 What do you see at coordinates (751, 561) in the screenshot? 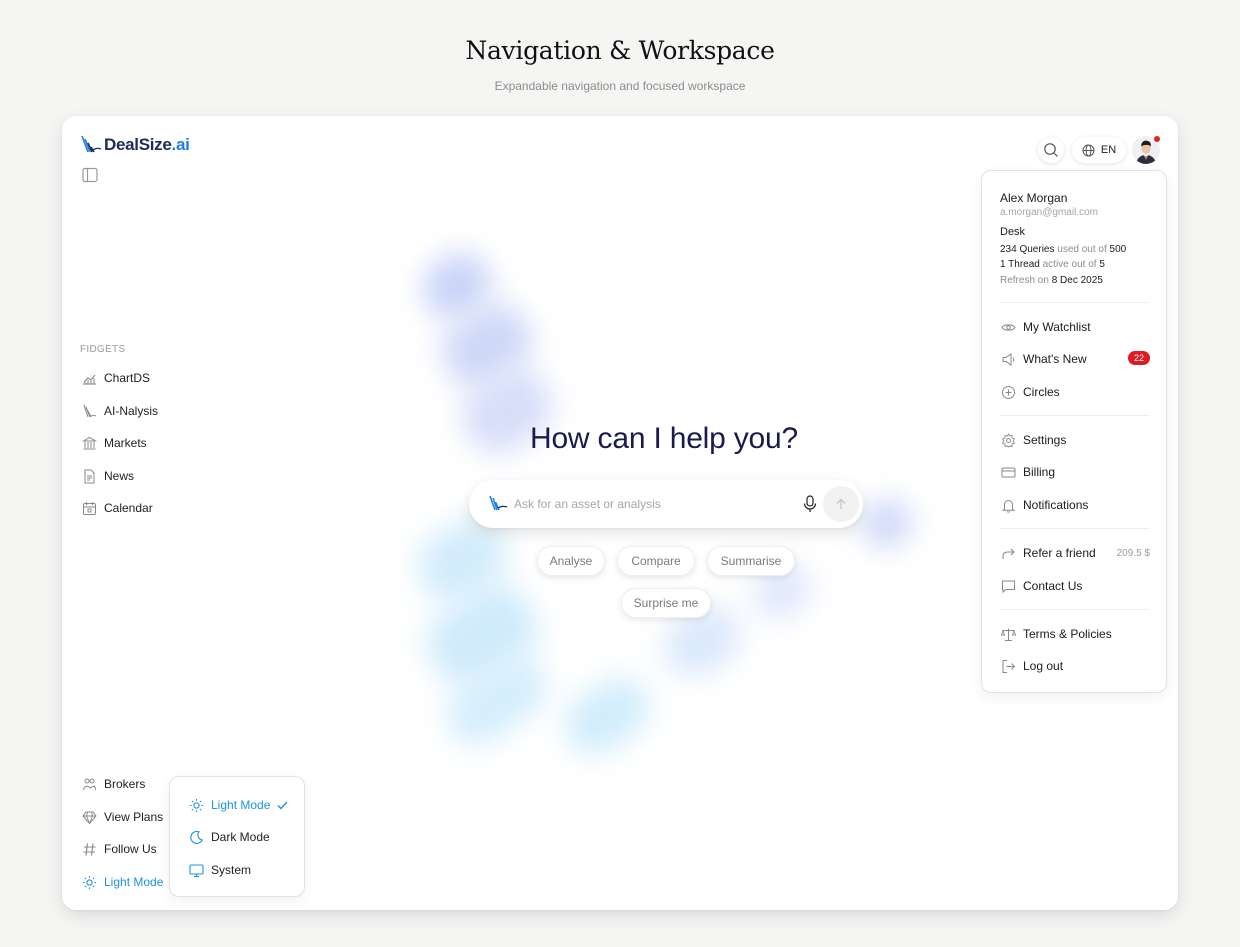
I see `chip-summarise: Summarise` at bounding box center [751, 561].